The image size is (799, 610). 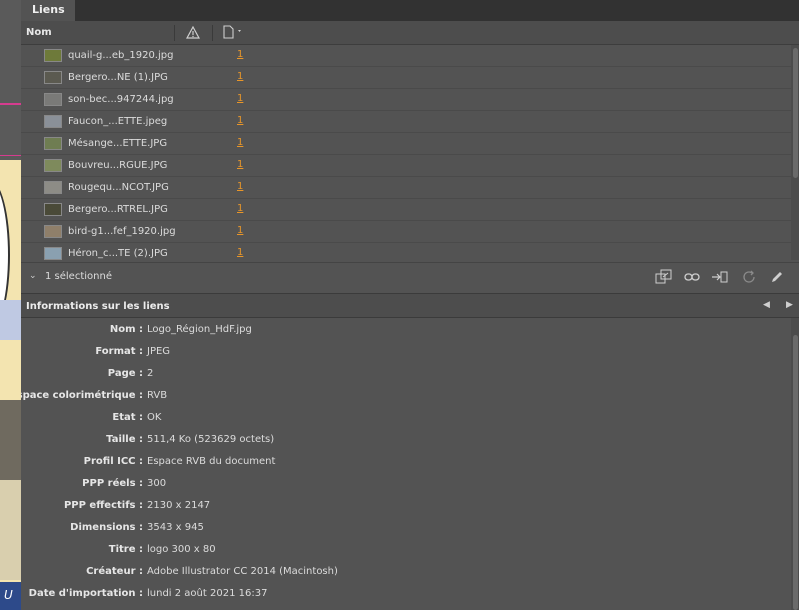 I want to click on info-value: 2130 x 2147, so click(x=179, y=505).